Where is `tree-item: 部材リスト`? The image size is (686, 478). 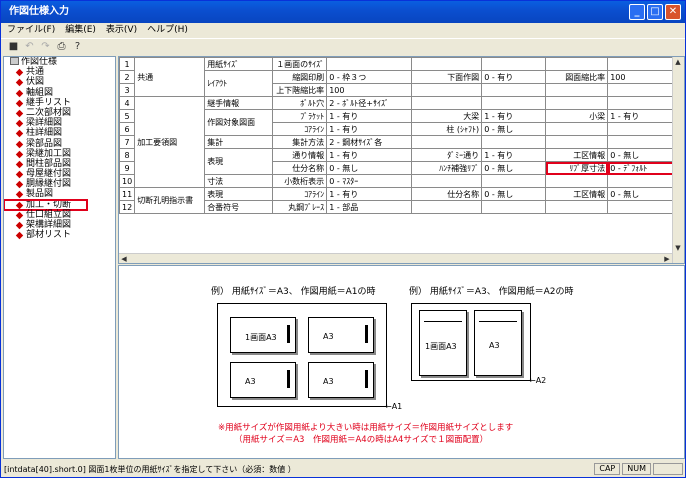 tree-item: 部材リスト is located at coordinates (59, 235).